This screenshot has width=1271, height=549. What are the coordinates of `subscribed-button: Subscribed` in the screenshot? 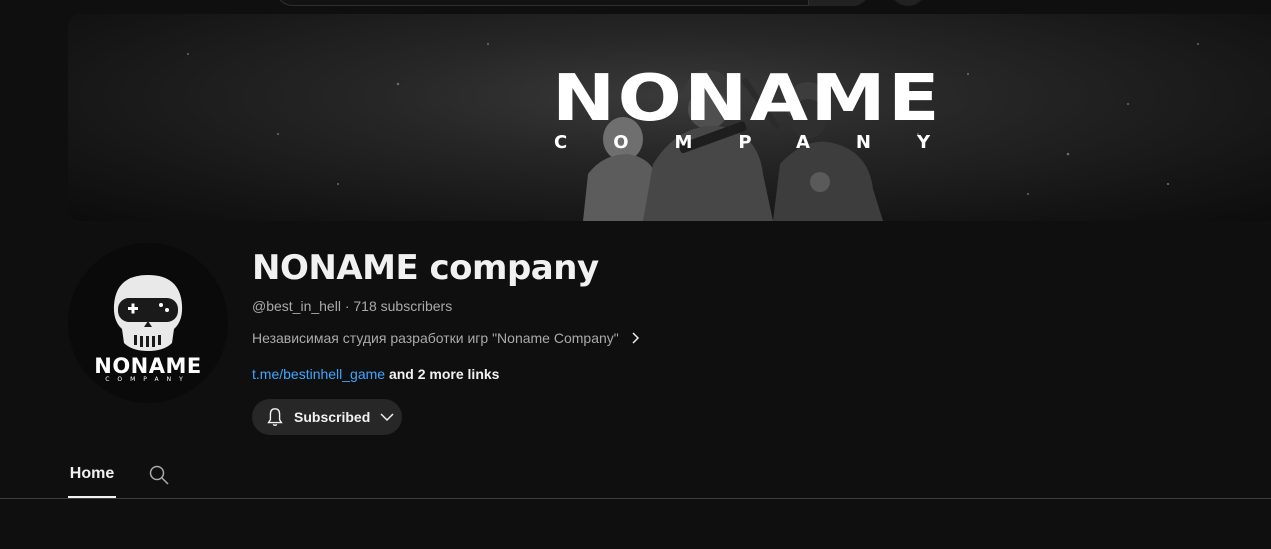 It's located at (327, 417).